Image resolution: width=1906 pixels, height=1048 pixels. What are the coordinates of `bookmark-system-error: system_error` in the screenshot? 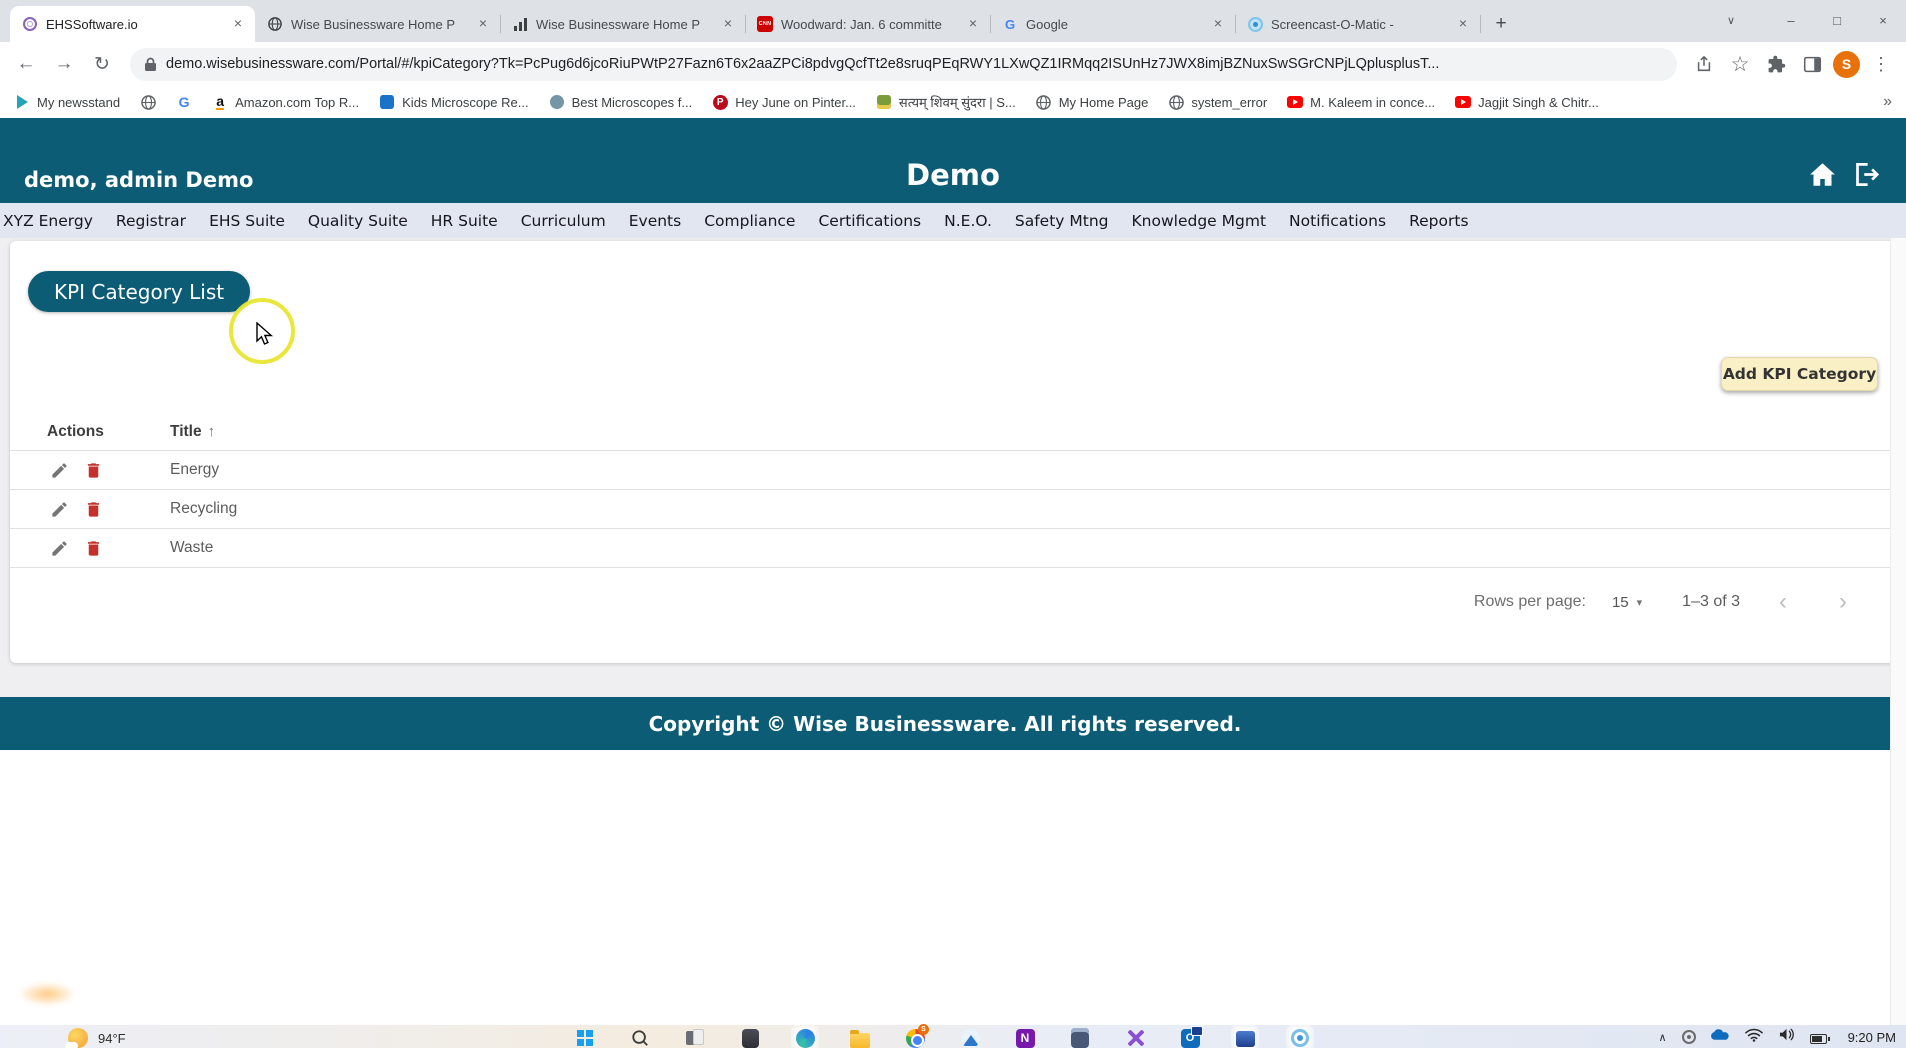 It's located at (1217, 102).